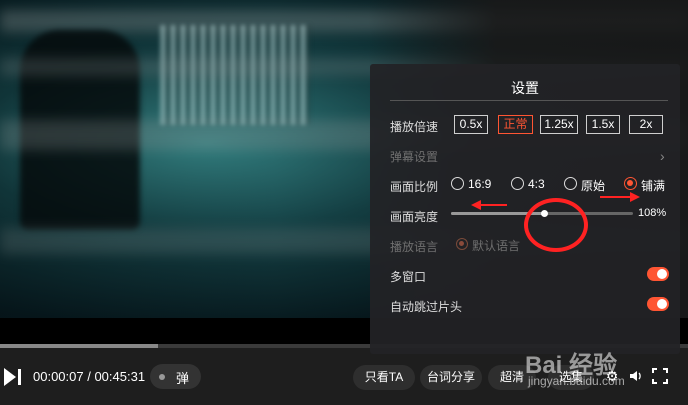 This screenshot has width=688, height=405. What do you see at coordinates (636, 376) in the screenshot?
I see `volume-icon` at bounding box center [636, 376].